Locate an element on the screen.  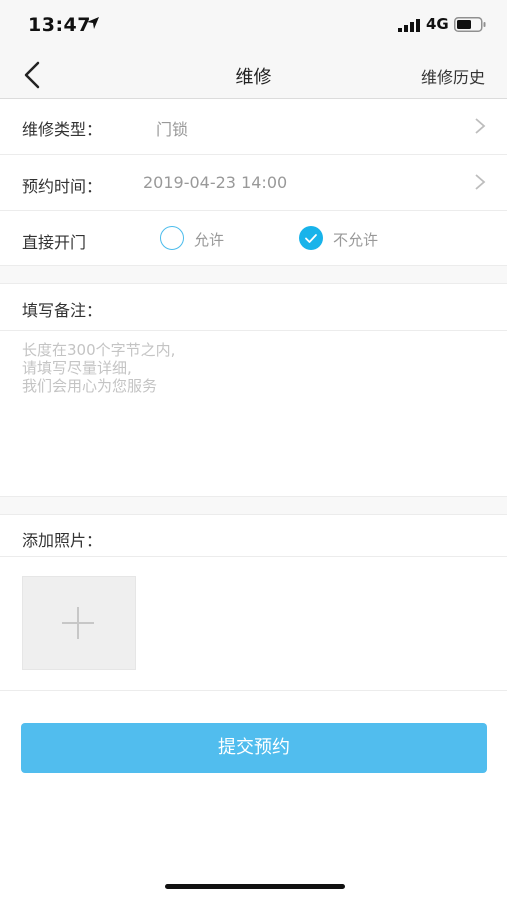
appointment-time-label: 预约时间： is located at coordinates (62, 186).